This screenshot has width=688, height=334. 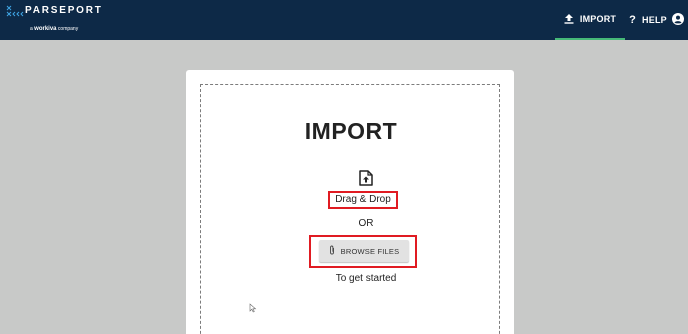 What do you see at coordinates (363, 200) in the screenshot?
I see `drag-drop-text: Drag & Drop` at bounding box center [363, 200].